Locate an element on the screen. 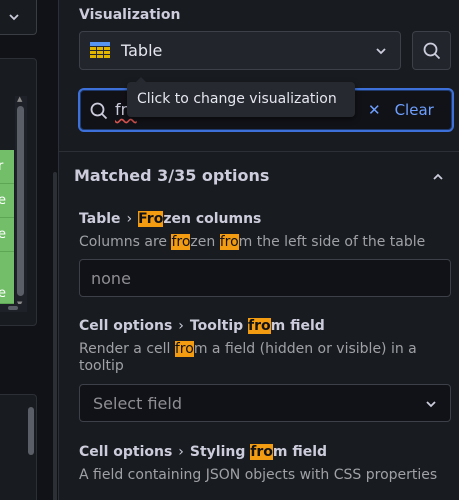  search-highlight: Fro is located at coordinates (151, 219).